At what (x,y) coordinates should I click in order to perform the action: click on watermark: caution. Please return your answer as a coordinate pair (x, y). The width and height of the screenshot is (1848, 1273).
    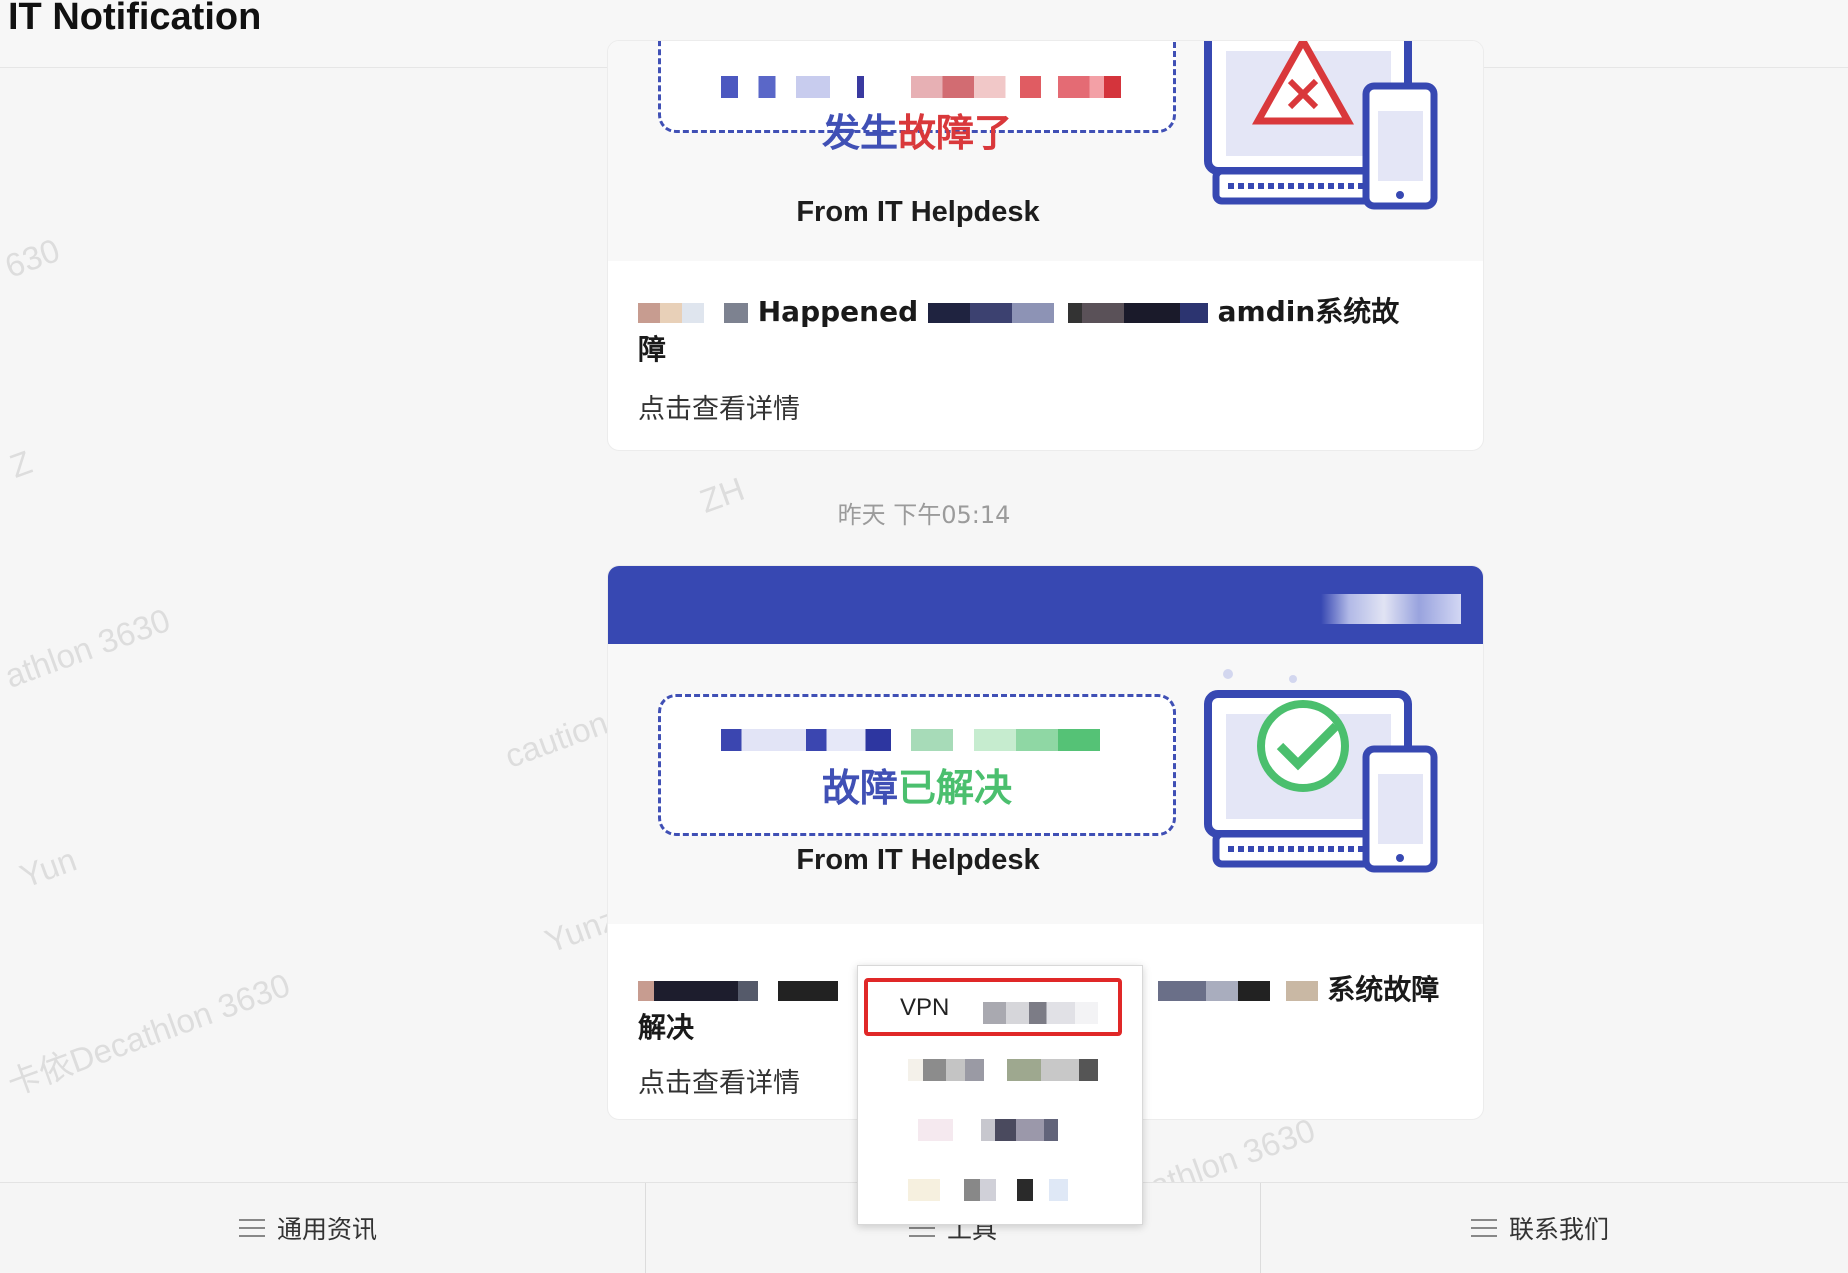
    Looking at the image, I should click on (556, 739).